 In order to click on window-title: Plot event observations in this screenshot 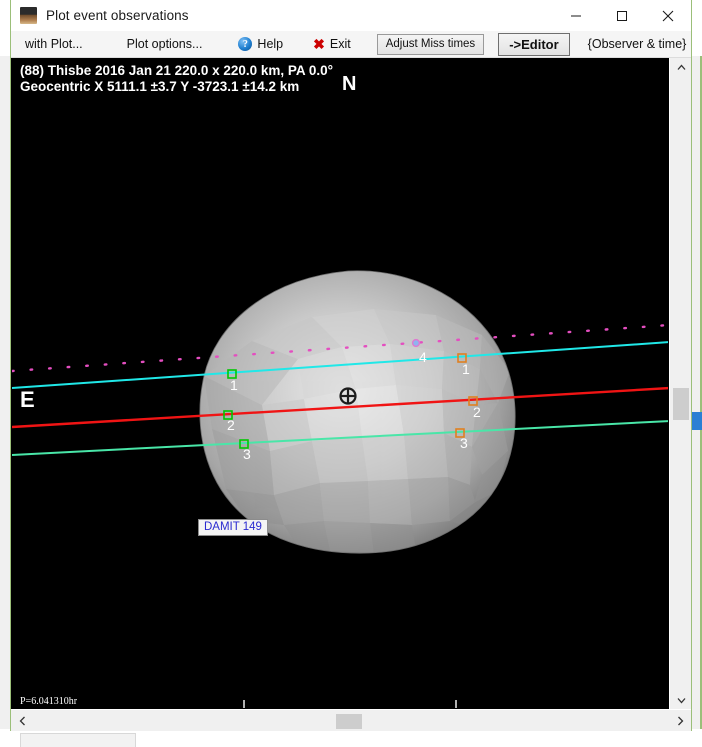, I will do `click(117, 15)`.